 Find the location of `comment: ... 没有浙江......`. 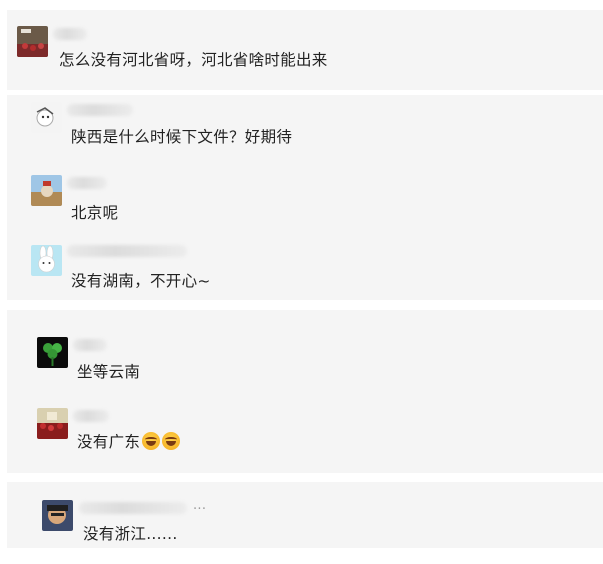

comment: ... 没有浙江...... is located at coordinates (305, 515).